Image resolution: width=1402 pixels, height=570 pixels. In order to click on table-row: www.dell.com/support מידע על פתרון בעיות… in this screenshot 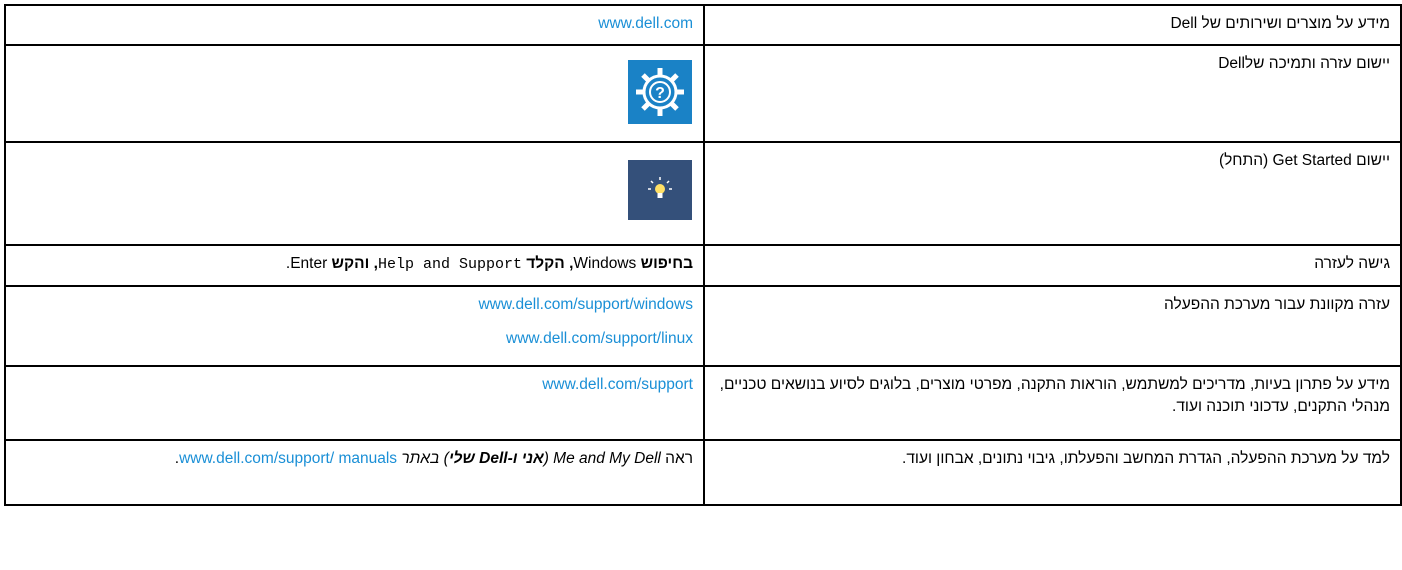, I will do `click(703, 403)`.